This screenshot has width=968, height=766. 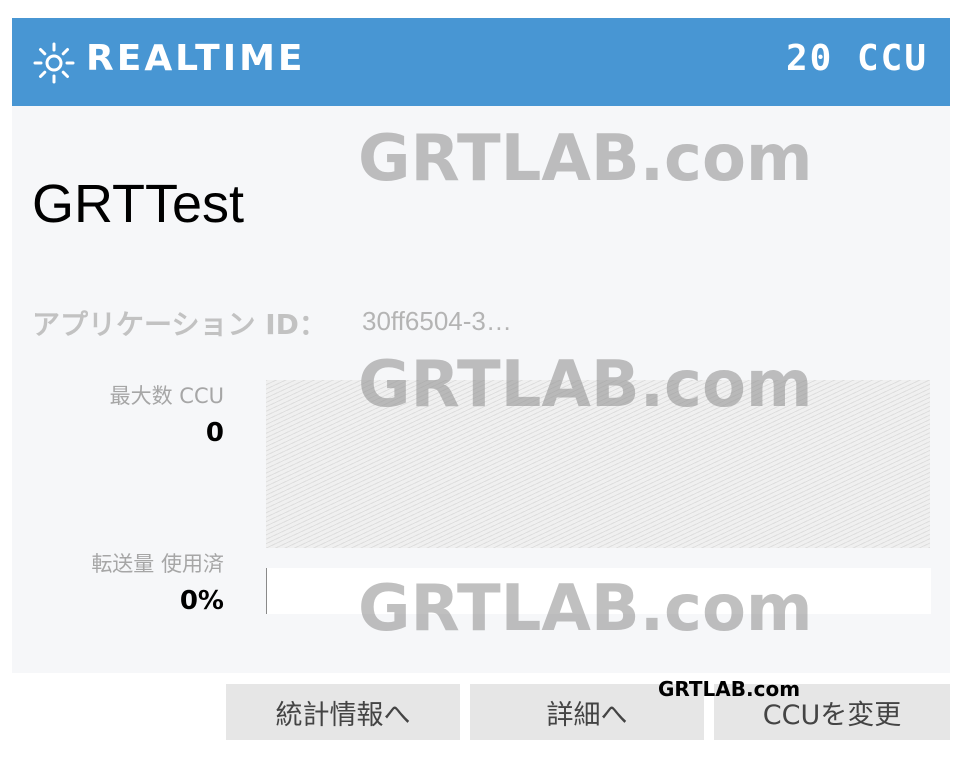 I want to click on transfer-value: 0%, so click(x=201, y=601).